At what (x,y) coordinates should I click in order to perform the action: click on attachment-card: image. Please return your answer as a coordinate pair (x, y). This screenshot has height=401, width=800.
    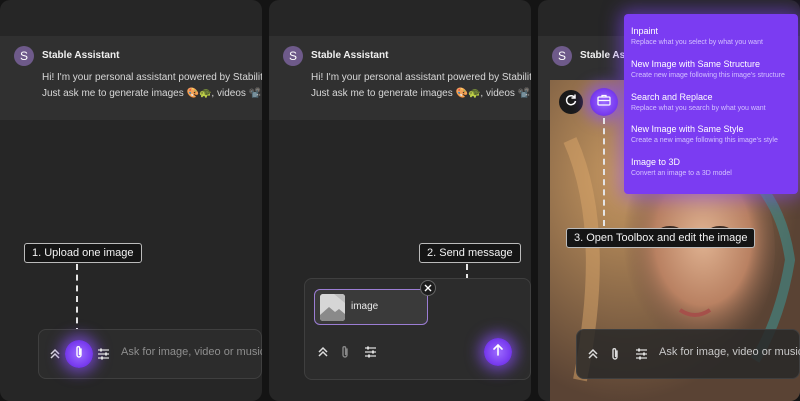
    Looking at the image, I should click on (371, 307).